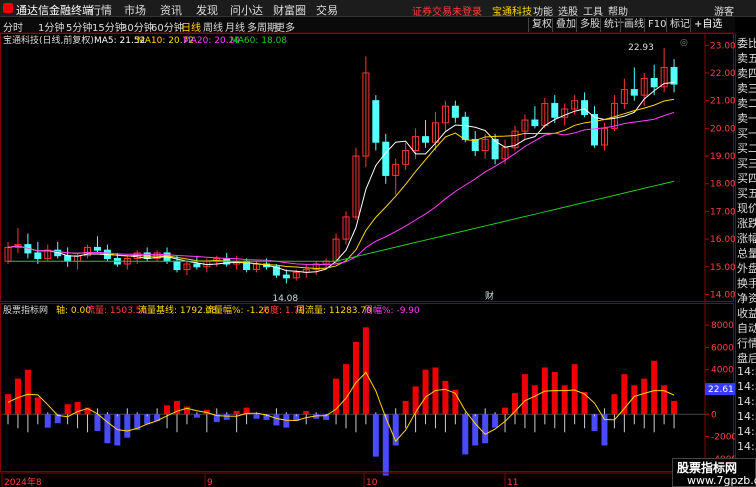  I want to click on ma60-label: MA60: 18.08, so click(258, 41).